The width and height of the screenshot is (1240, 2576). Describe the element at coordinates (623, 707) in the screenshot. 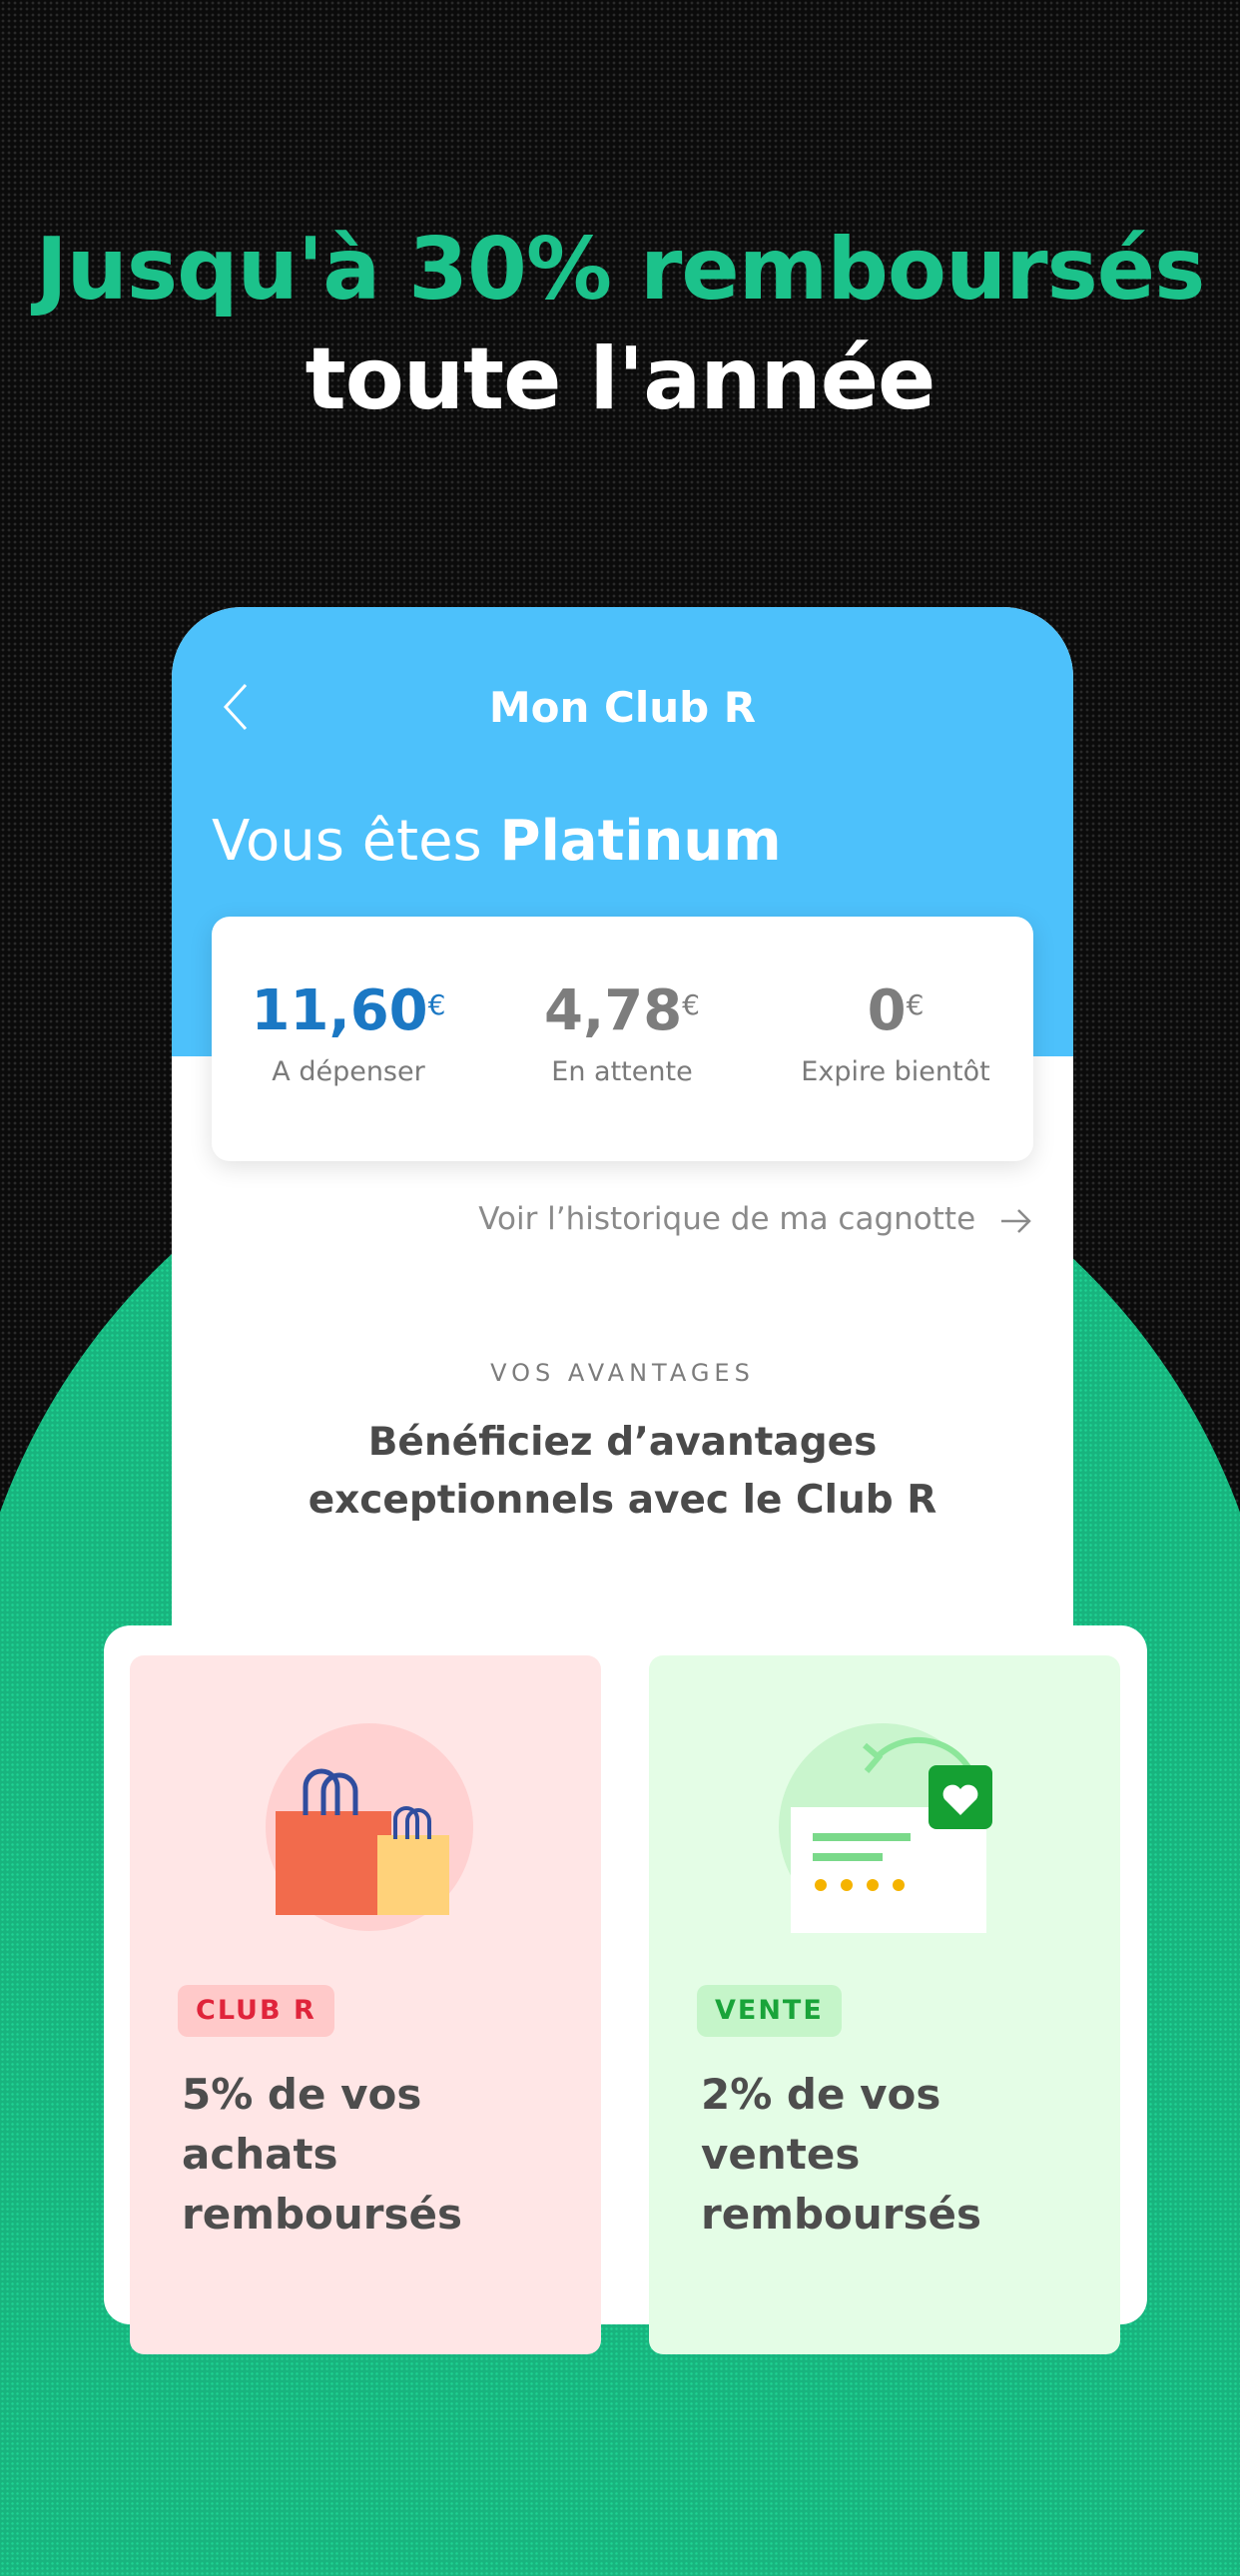

I see `screen-title: Mon Club R` at that location.